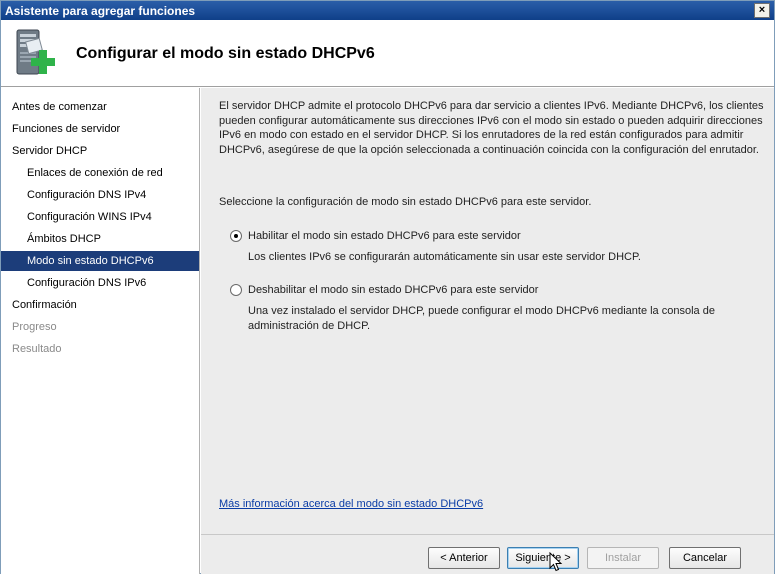 Image resolution: width=775 pixels, height=574 pixels. What do you see at coordinates (623, 558) in the screenshot?
I see `install-button: Instalar` at bounding box center [623, 558].